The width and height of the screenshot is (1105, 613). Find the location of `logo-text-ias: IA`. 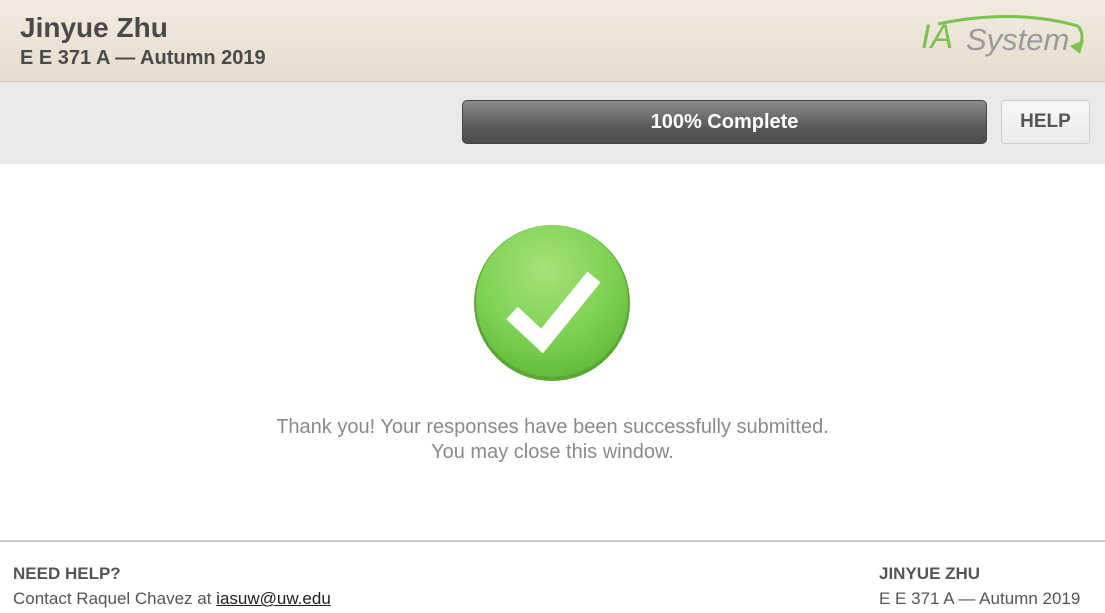

logo-text-ias: IA is located at coordinates (937, 37).